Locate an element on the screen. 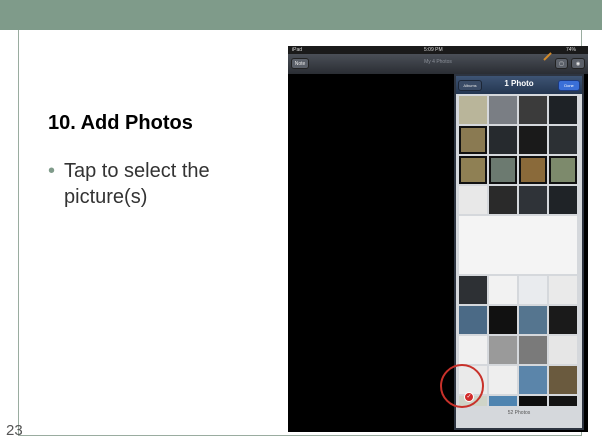  pencil-icon is located at coordinates (547, 56).